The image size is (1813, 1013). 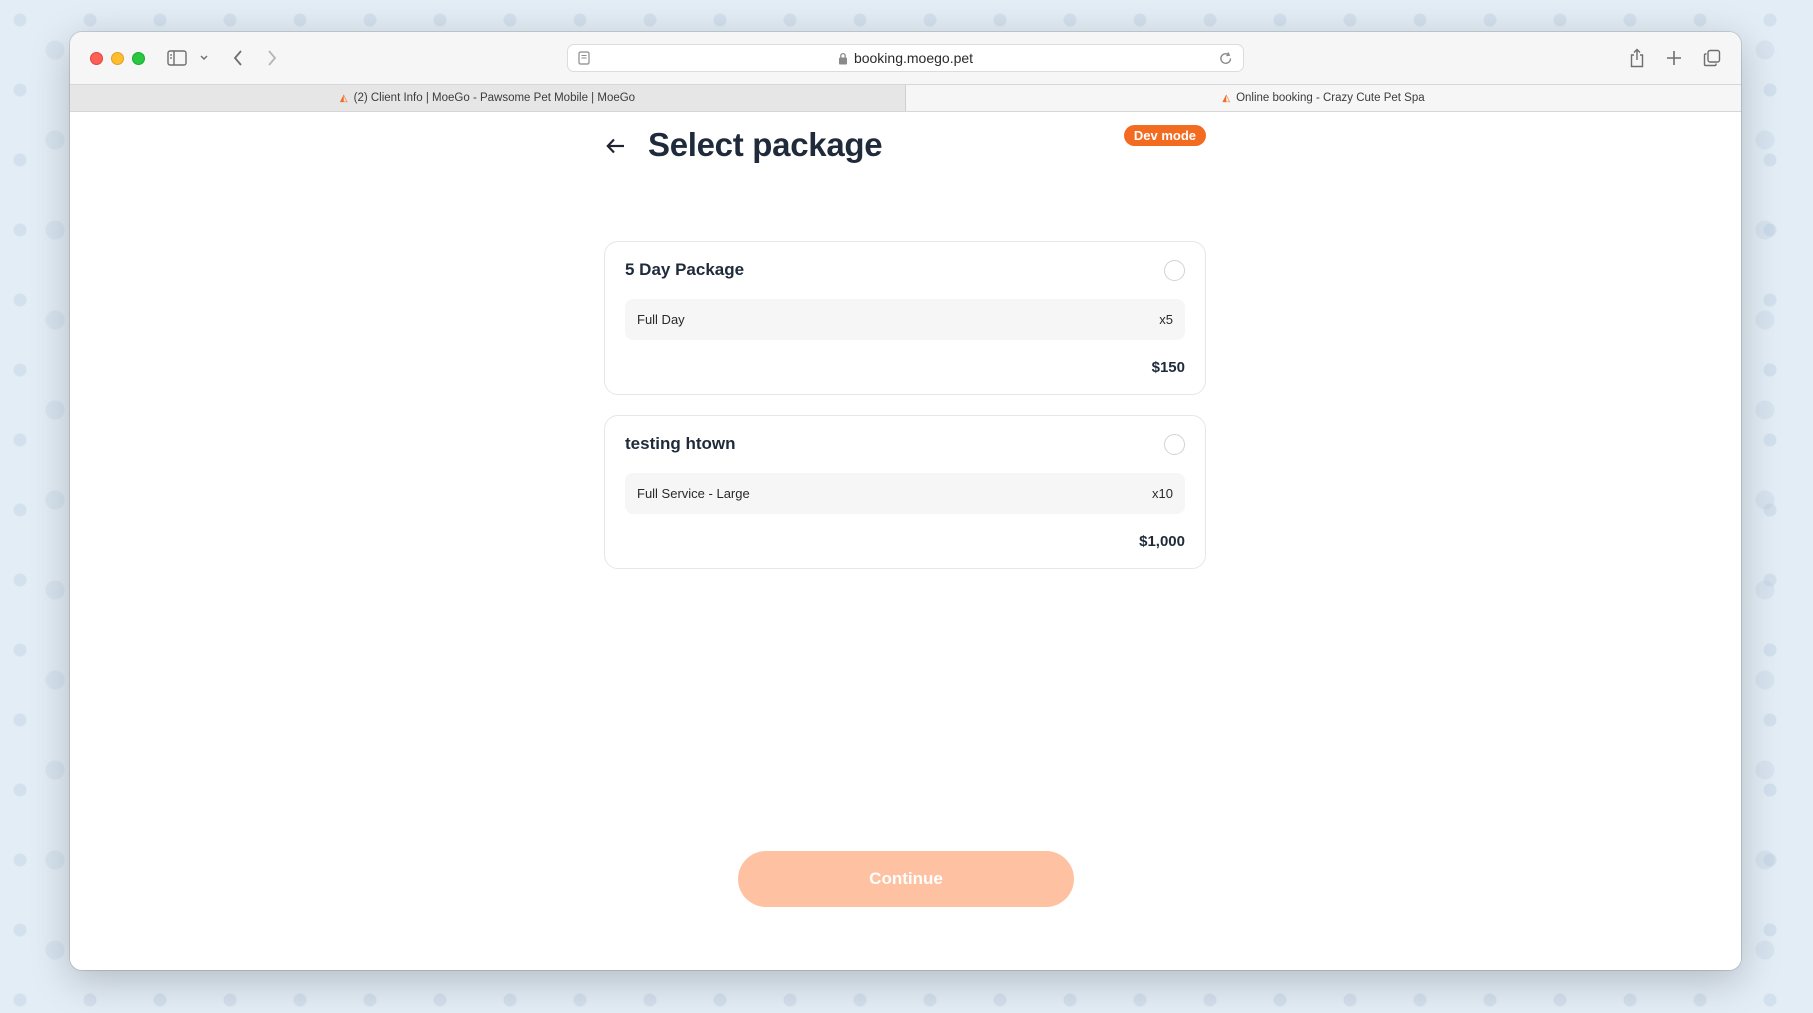 I want to click on reload-icon, so click(x=1226, y=59).